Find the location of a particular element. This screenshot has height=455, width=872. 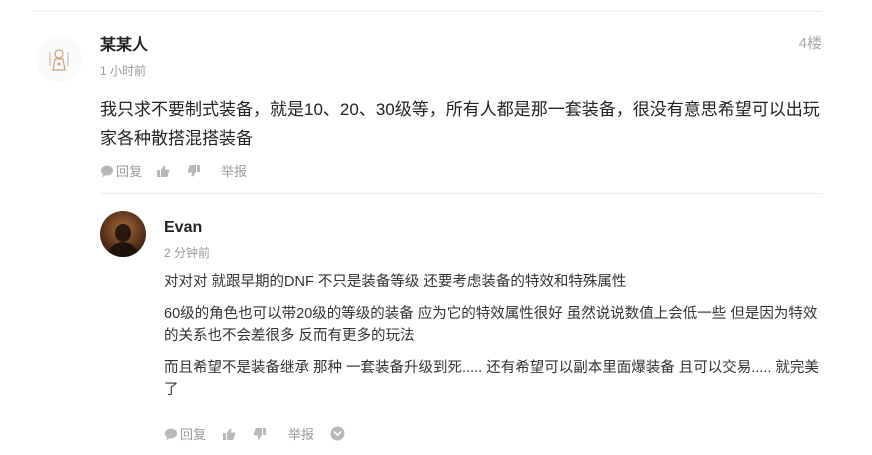

chevron-down-circle-icon is located at coordinates (337, 433).